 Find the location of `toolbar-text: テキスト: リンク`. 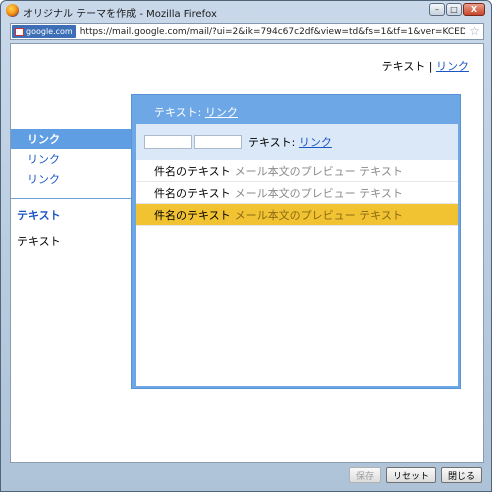

toolbar-text: テキスト: リンク is located at coordinates (290, 142).